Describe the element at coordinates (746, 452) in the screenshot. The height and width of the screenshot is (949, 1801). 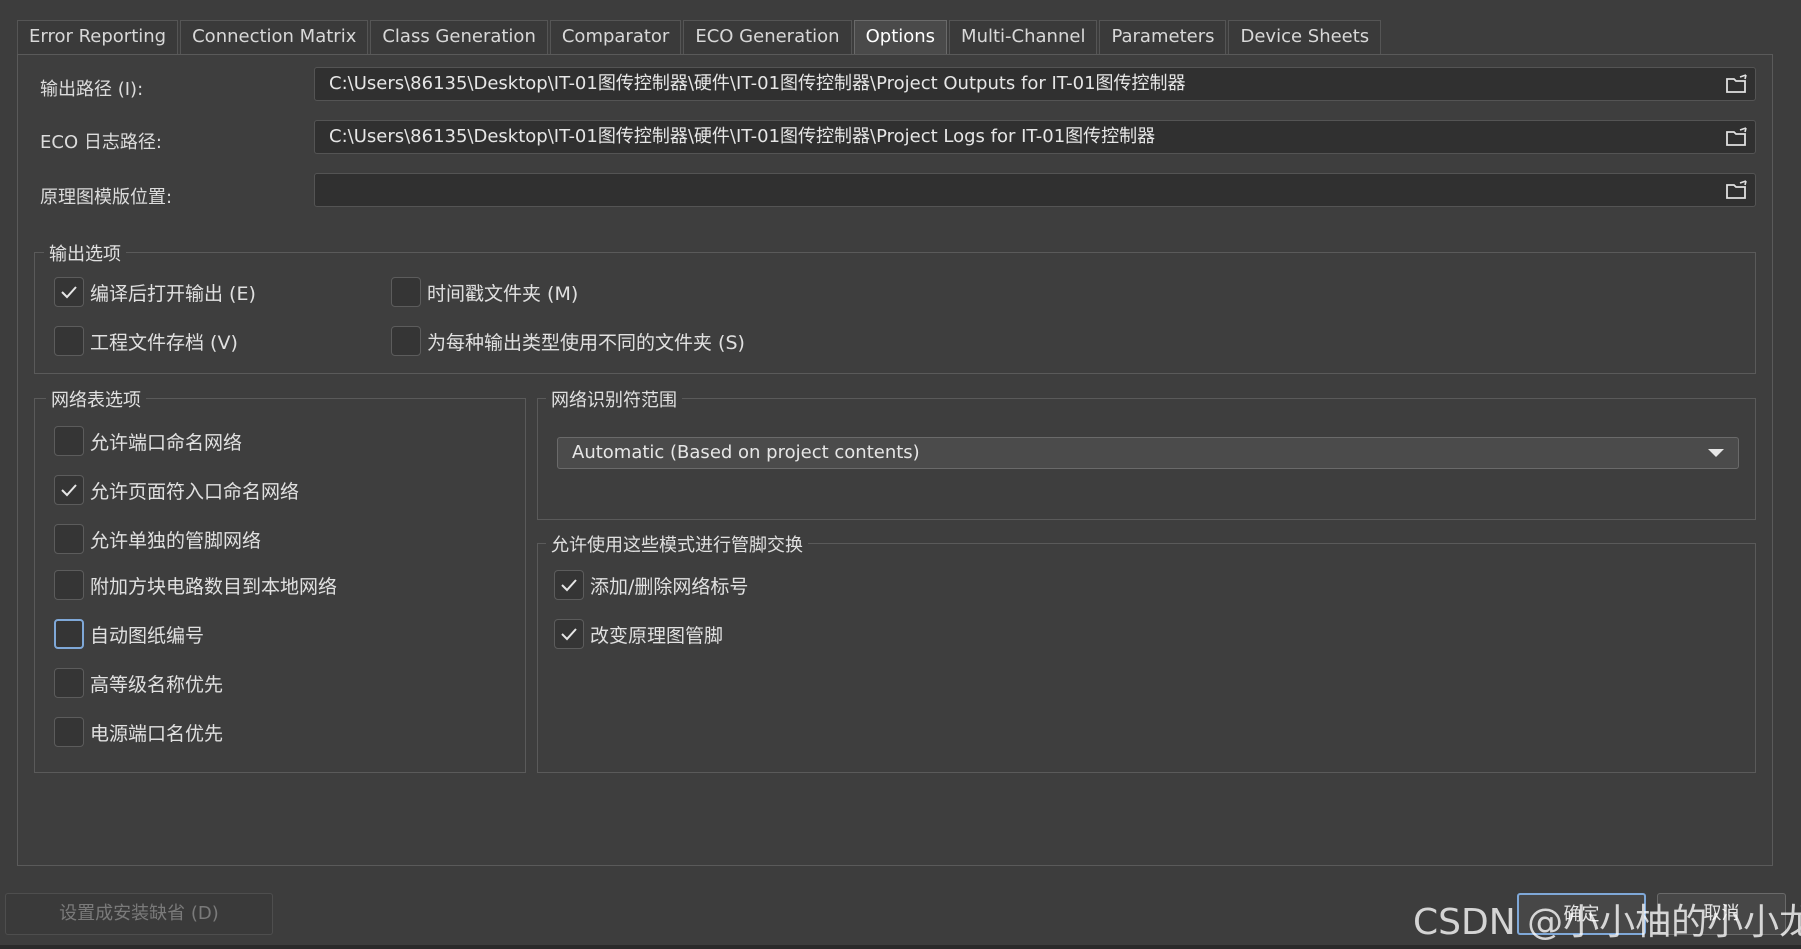
I see `net-identifier-scope-value: Automatic (Based on project contents)` at that location.